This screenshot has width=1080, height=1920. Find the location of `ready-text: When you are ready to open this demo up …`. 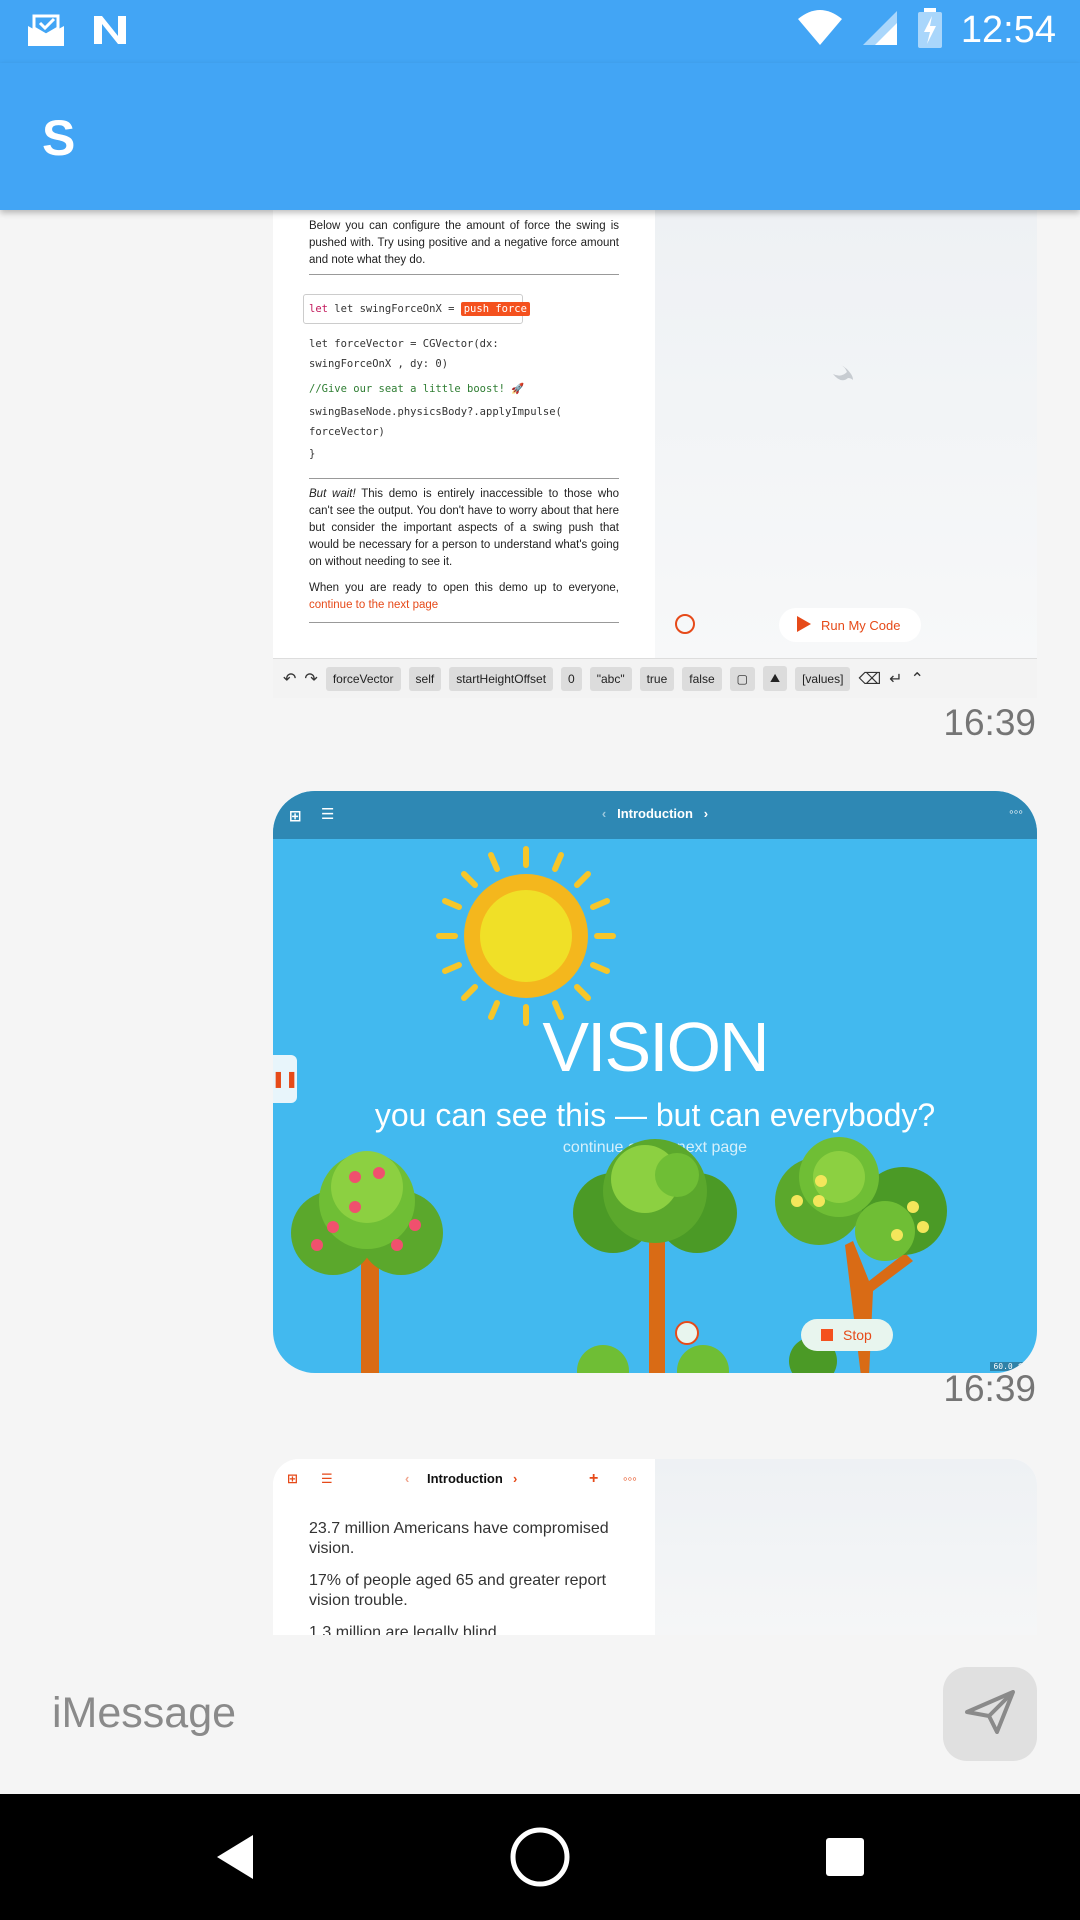

ready-text: When you are ready to open this demo up … is located at coordinates (464, 597).